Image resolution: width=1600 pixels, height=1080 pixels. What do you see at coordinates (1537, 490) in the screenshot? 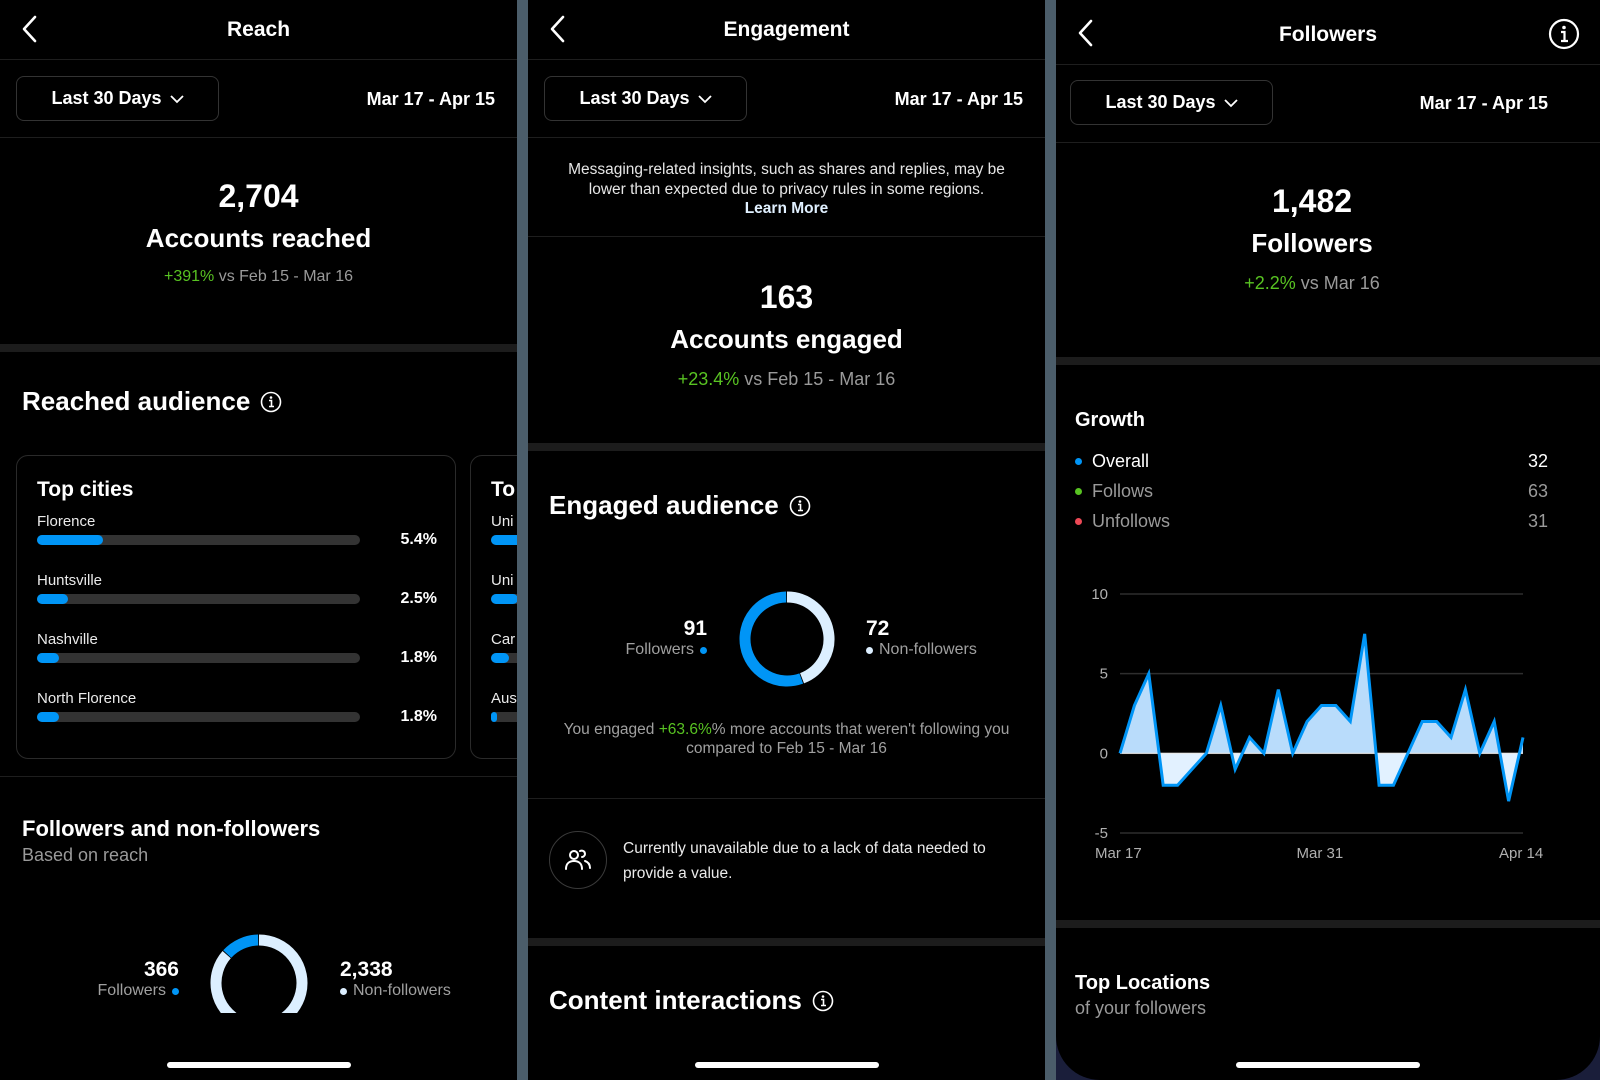
I see `legend-value: 63` at bounding box center [1537, 490].